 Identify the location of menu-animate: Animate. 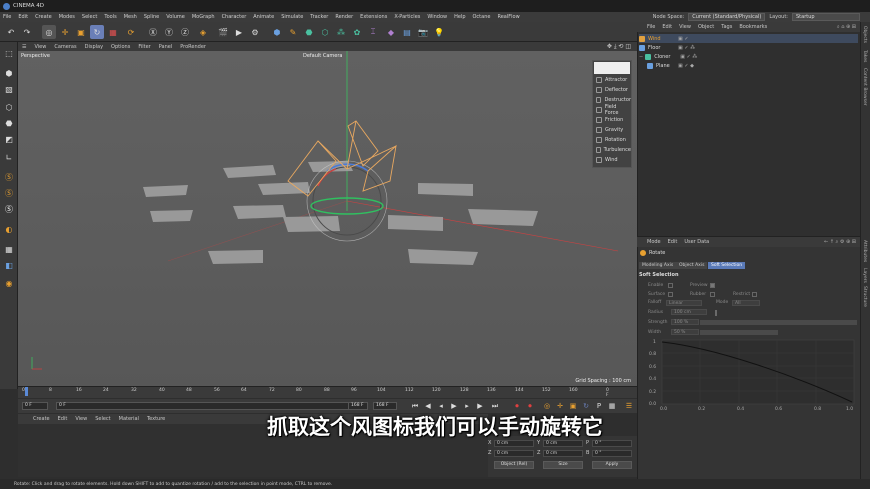
(263, 17).